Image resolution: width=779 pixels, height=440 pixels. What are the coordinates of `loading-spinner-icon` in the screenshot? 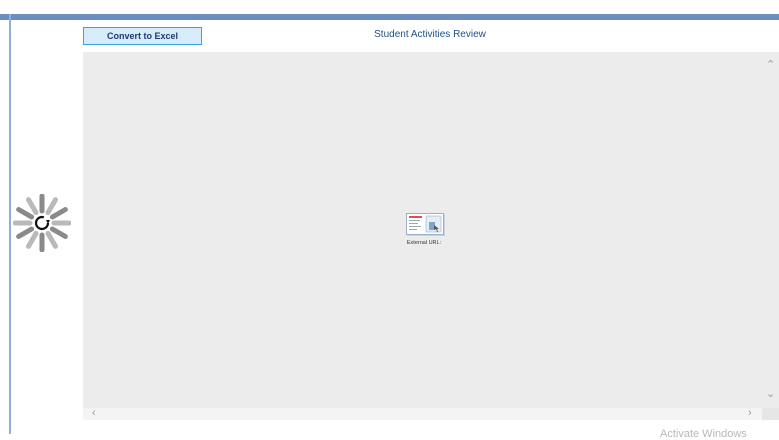 It's located at (42, 223).